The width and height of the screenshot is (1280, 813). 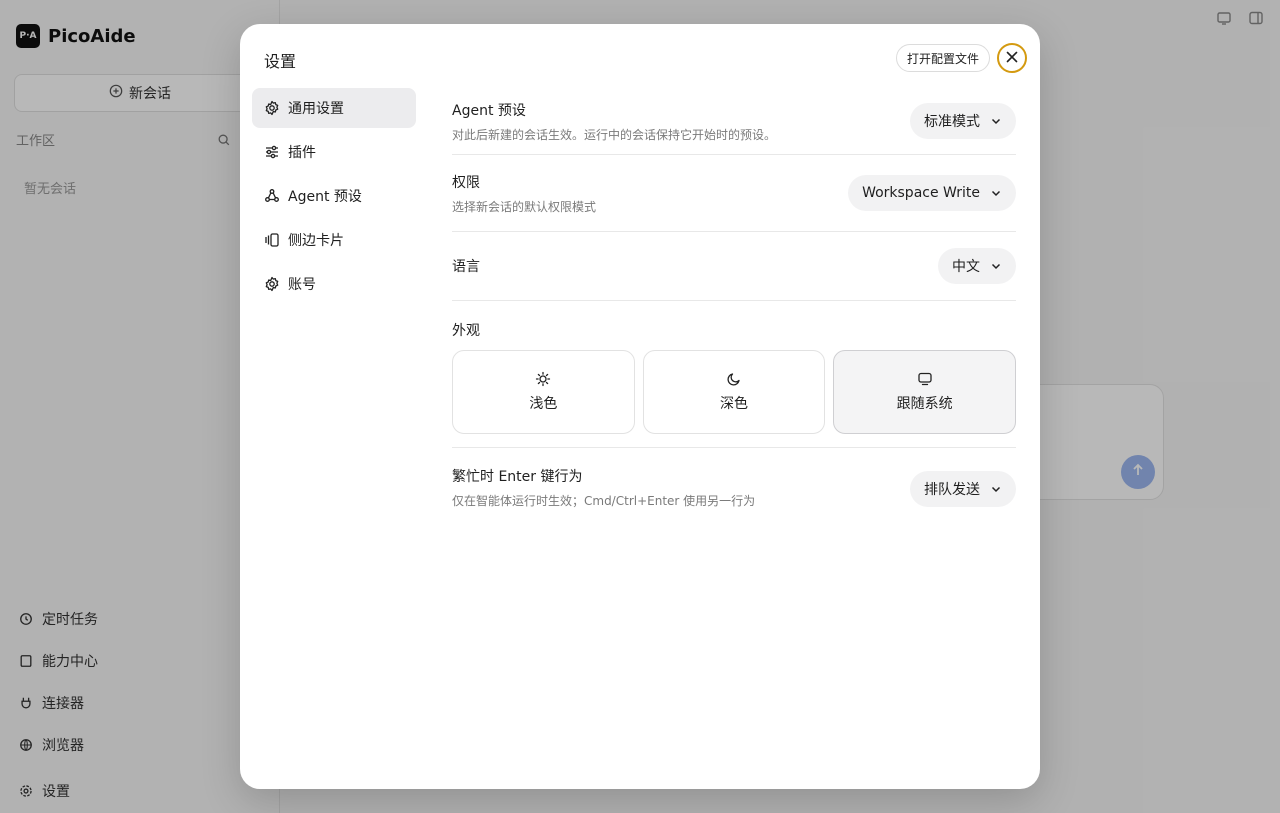 I want to click on tab-label: 通用设置, so click(x=316, y=109).